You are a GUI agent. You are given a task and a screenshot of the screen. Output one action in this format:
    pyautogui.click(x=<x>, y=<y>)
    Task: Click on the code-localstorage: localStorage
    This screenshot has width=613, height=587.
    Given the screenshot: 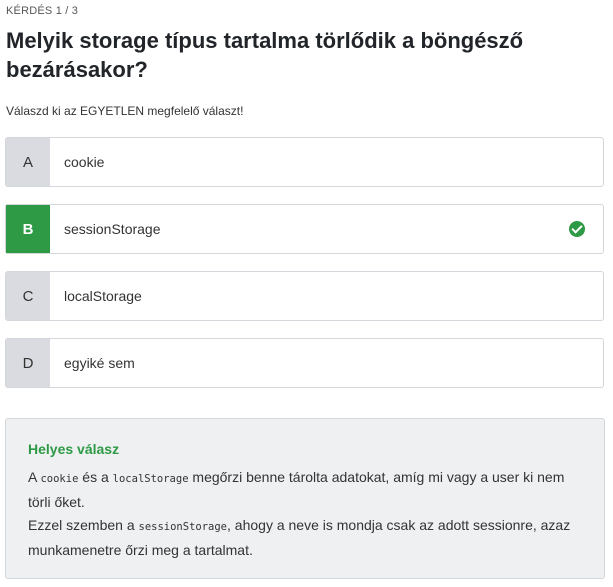 What is the action you would take?
    pyautogui.click(x=150, y=479)
    